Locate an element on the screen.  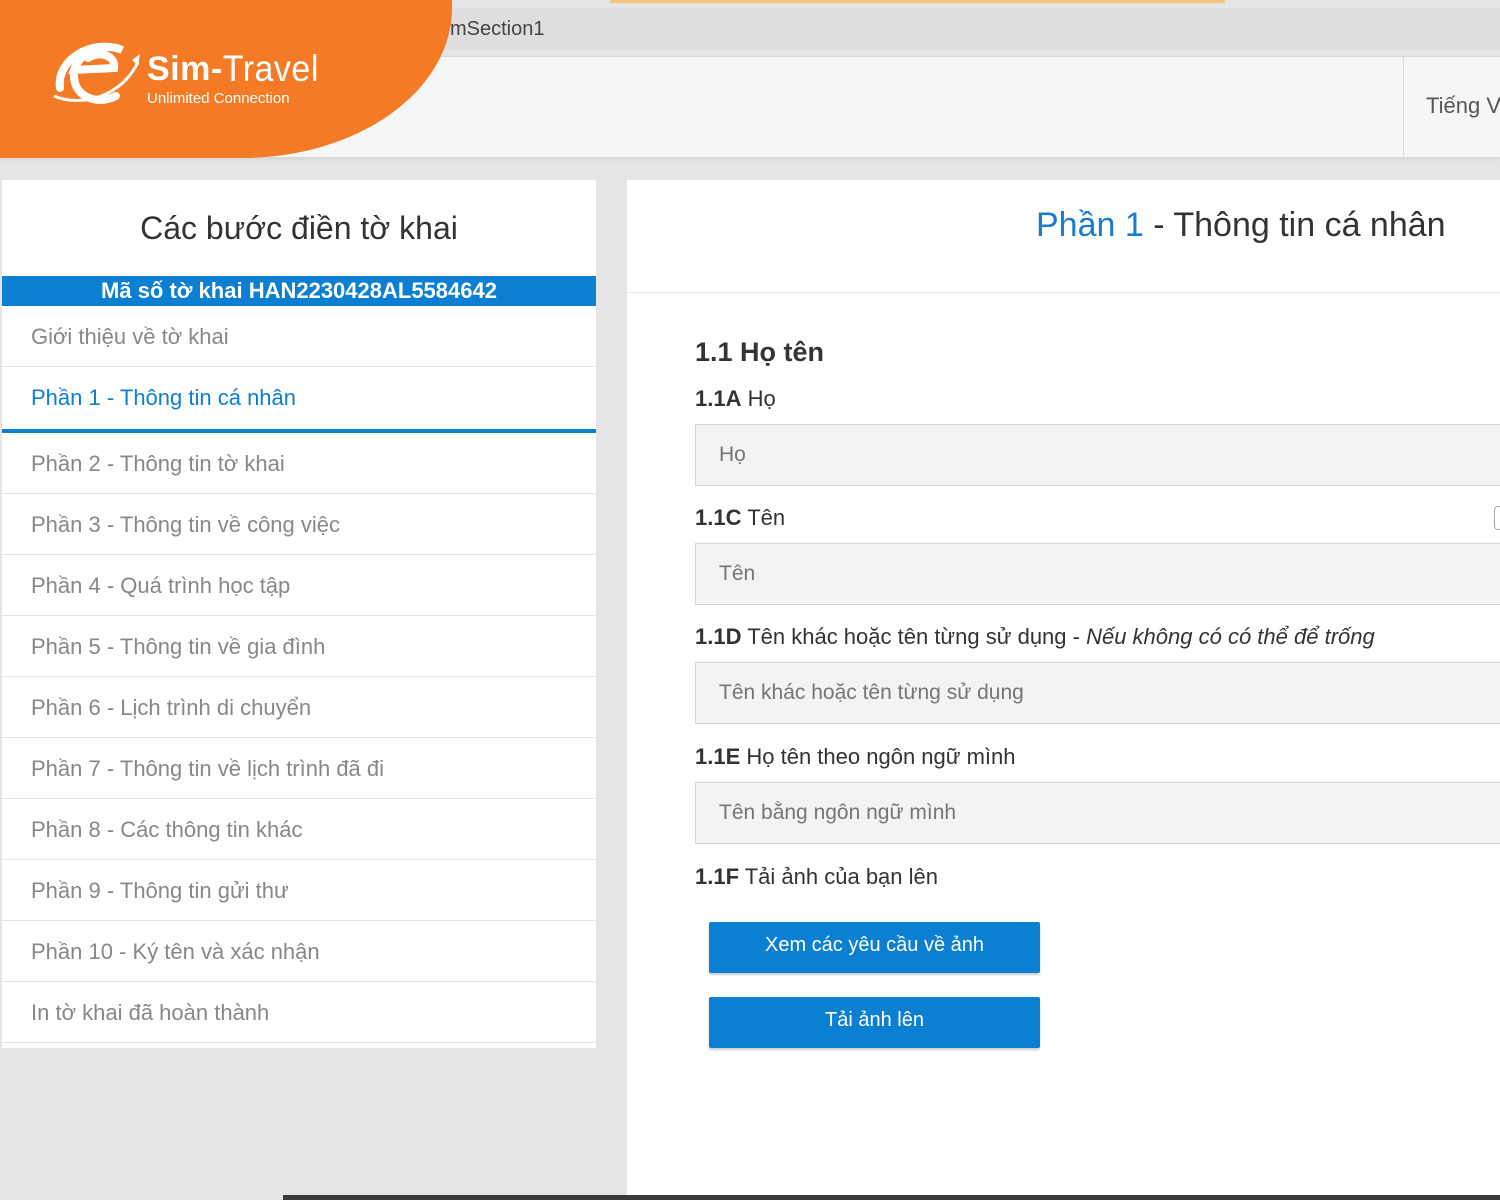
step-part-8: Phần 8 - Các thông tin khác is located at coordinates (299, 829).